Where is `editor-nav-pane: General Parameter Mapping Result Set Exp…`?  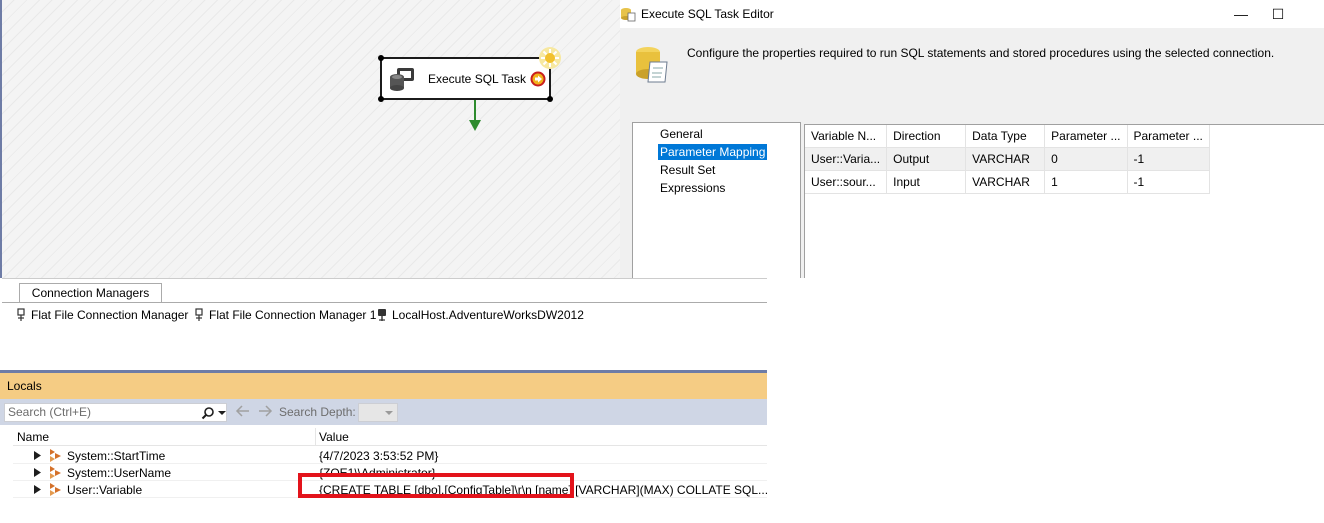 editor-nav-pane: General Parameter Mapping Result Set Exp… is located at coordinates (716, 200).